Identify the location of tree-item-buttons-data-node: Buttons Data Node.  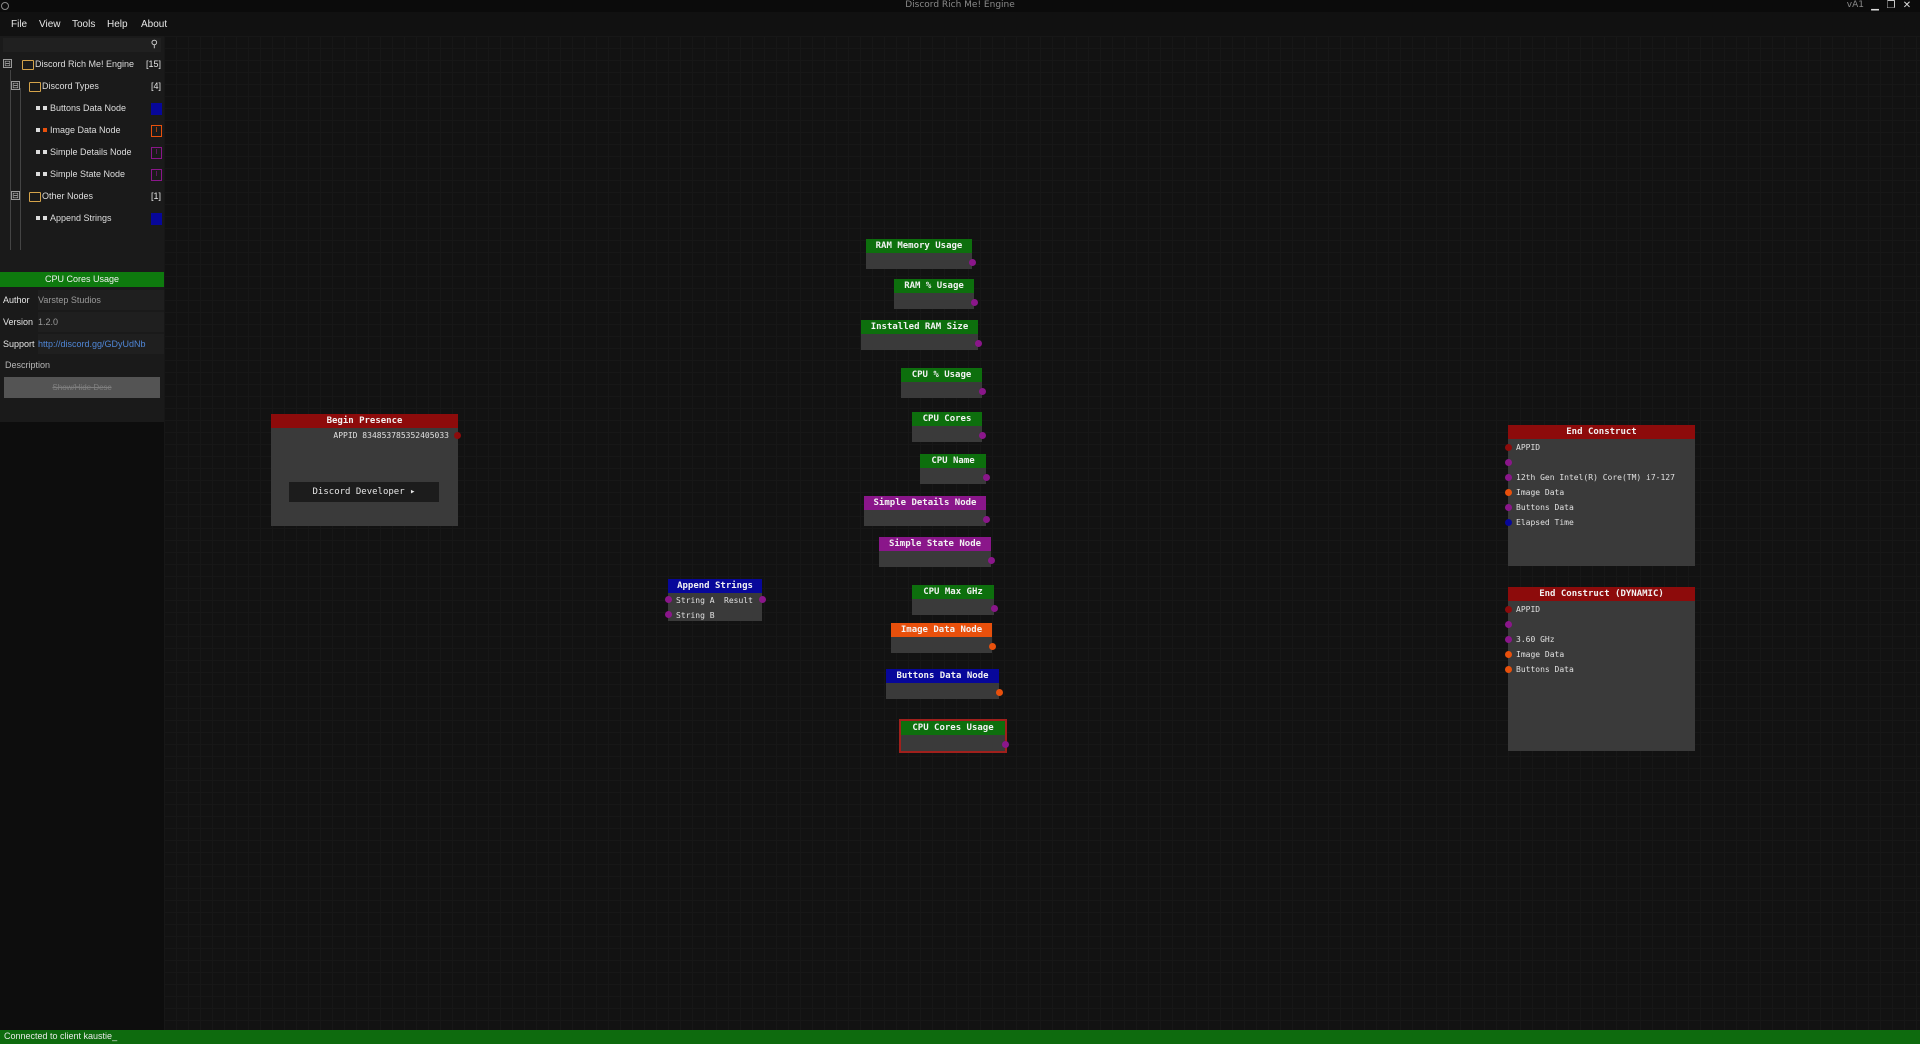
(82, 108).